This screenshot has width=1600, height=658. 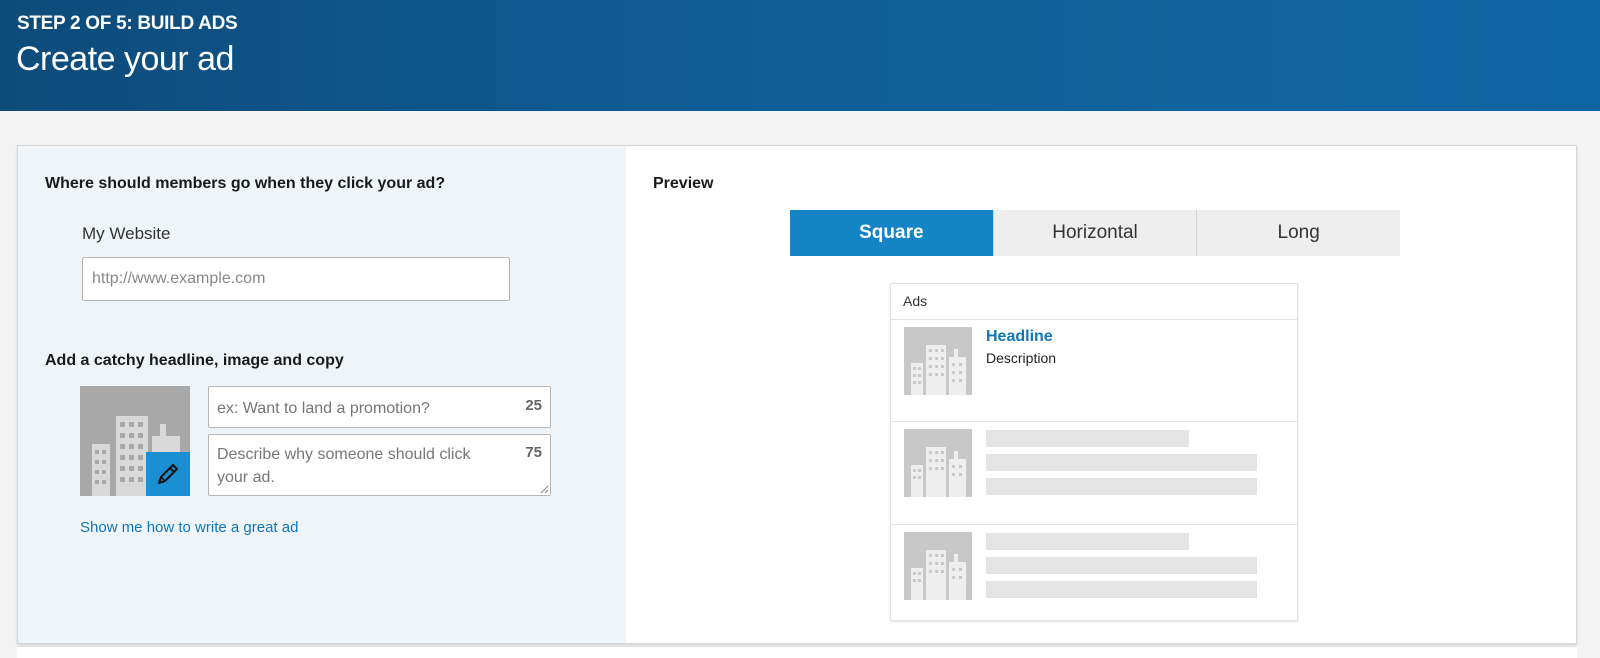 I want to click on website-url-input, so click(x=296, y=279).